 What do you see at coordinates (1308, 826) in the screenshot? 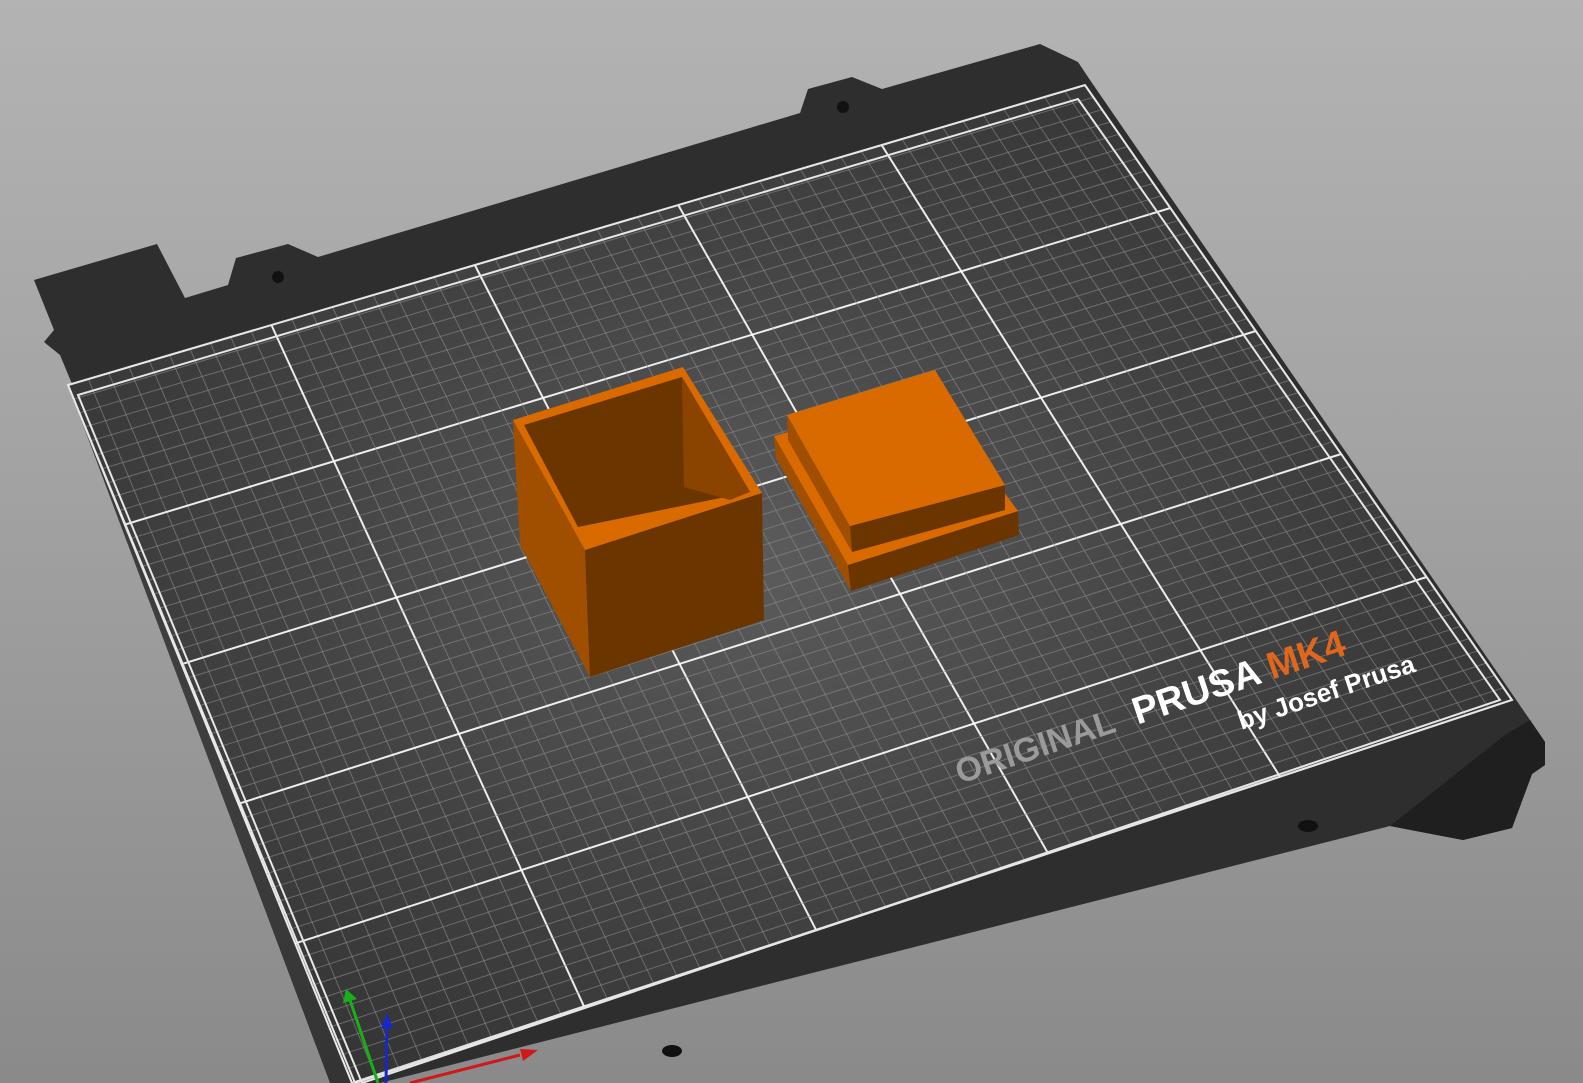
I see `bed-hole-right` at bounding box center [1308, 826].